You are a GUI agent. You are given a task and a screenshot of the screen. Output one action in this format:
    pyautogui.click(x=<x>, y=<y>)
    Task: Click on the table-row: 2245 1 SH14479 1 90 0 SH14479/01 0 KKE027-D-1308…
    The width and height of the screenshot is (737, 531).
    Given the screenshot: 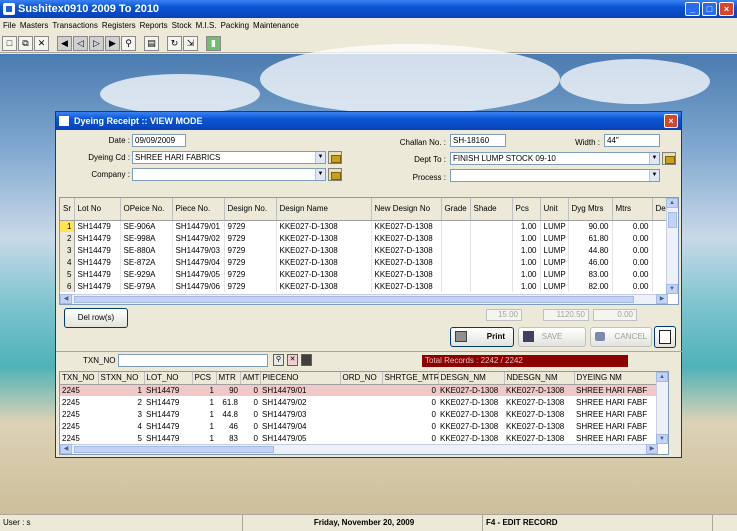 What is the action you would take?
    pyautogui.click(x=364, y=390)
    